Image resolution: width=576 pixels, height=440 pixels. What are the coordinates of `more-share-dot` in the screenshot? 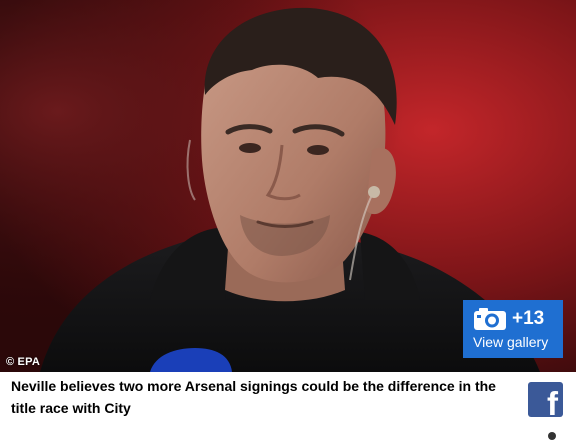 It's located at (552, 436).